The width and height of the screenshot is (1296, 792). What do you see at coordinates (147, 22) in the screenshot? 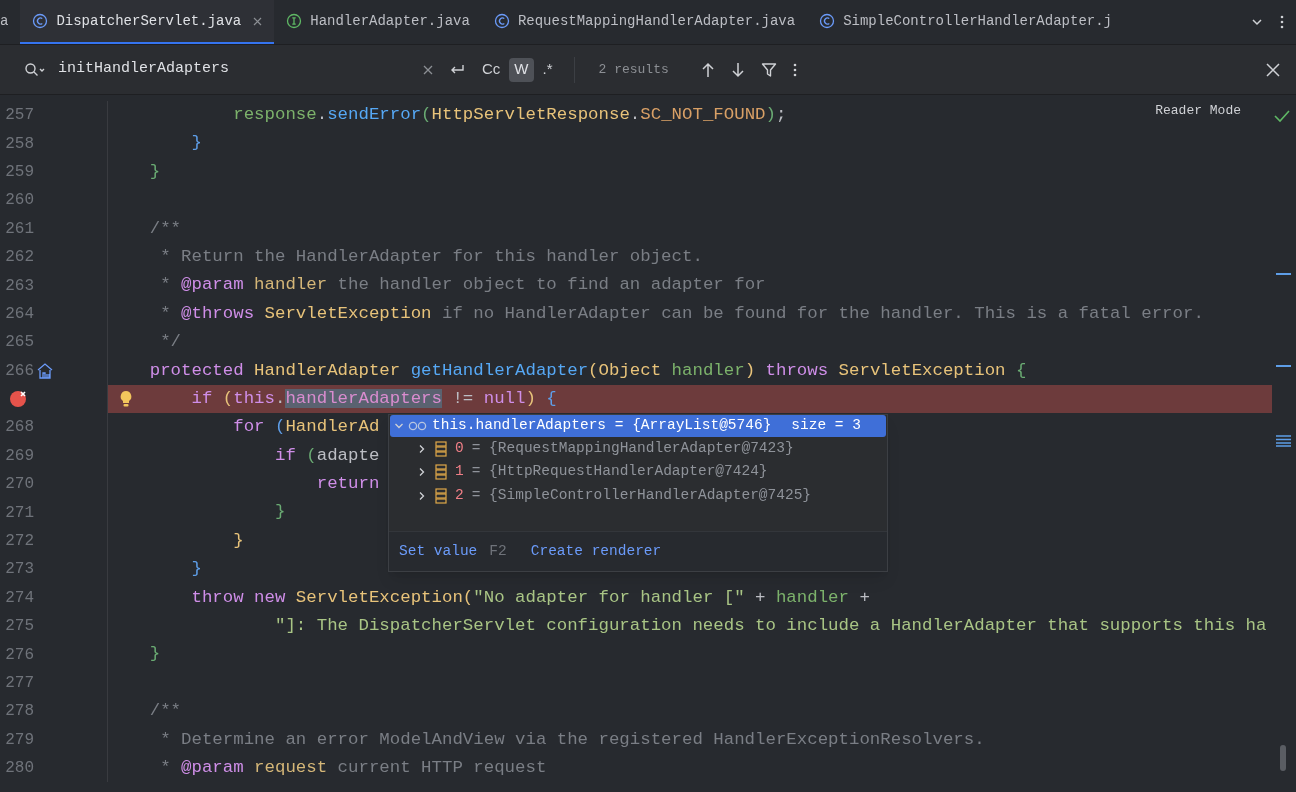
I see `editor-tab: DispatcherServlet.java` at bounding box center [147, 22].